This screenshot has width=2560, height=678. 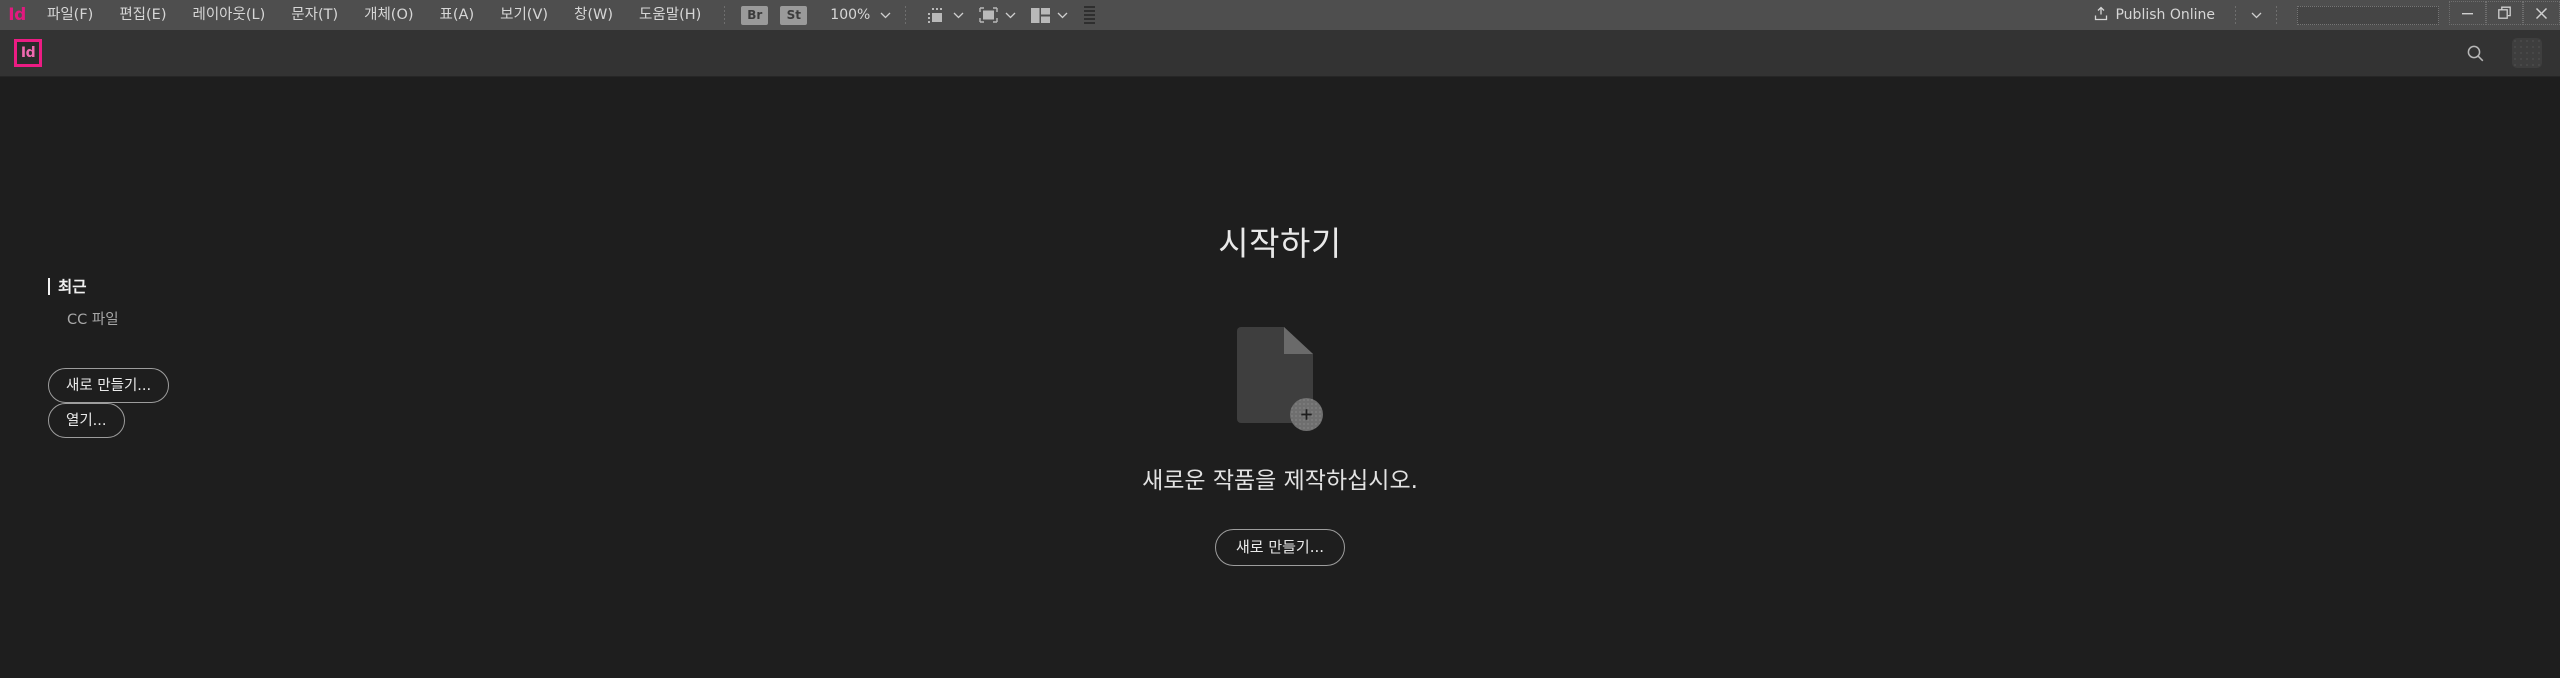 I want to click on recent-sidebar: 최근 CC 파일, so click(x=218, y=302).